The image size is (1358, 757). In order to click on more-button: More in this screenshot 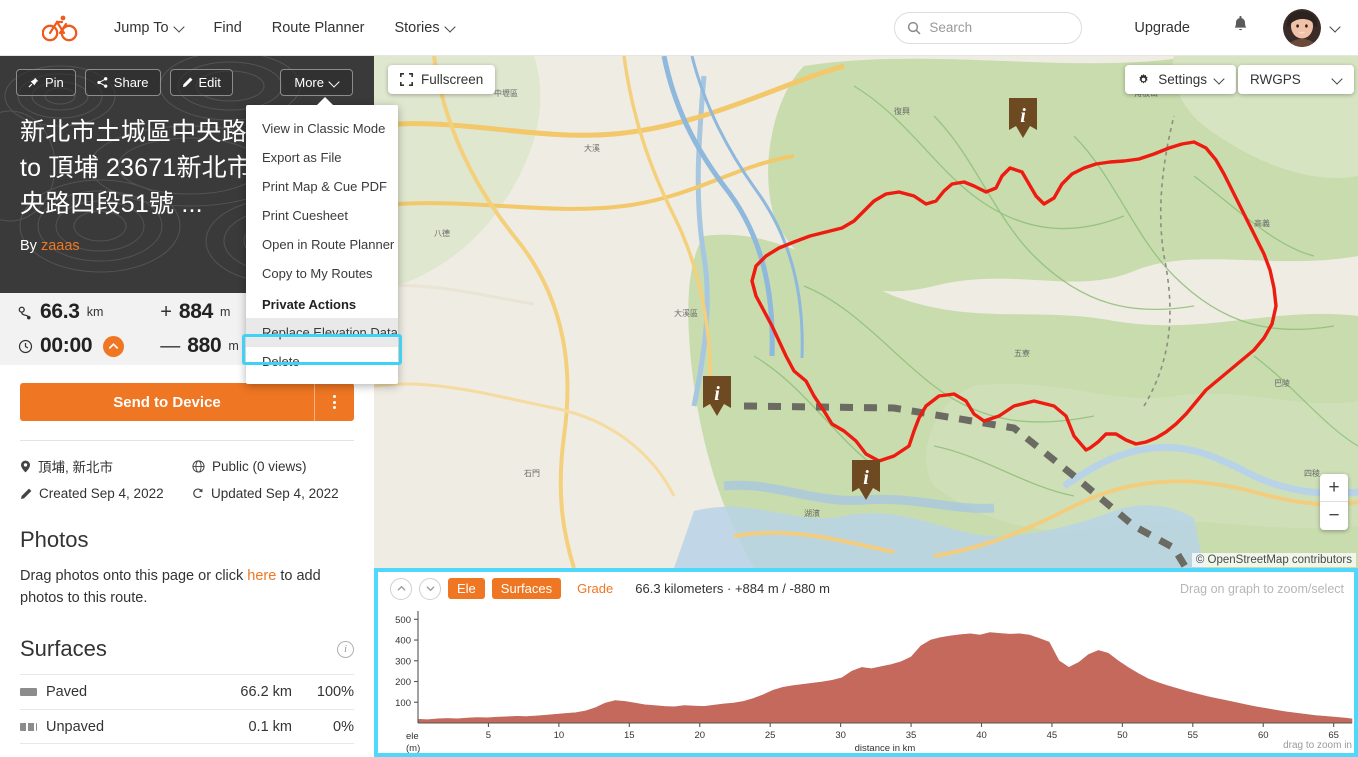, I will do `click(316, 82)`.